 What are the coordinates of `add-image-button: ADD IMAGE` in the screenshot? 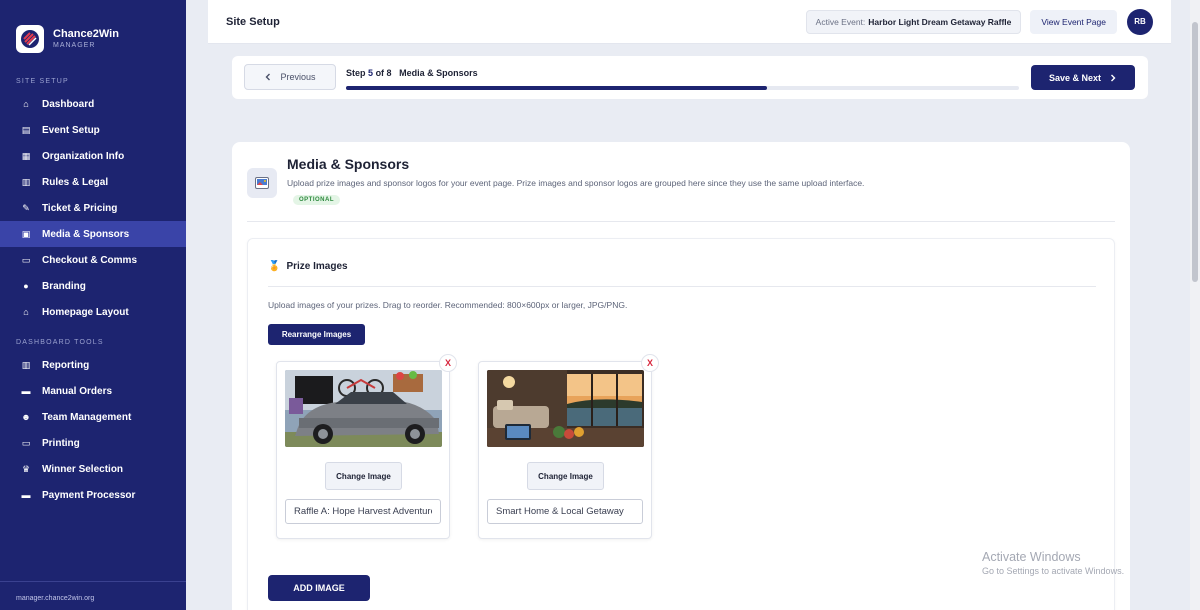 It's located at (319, 588).